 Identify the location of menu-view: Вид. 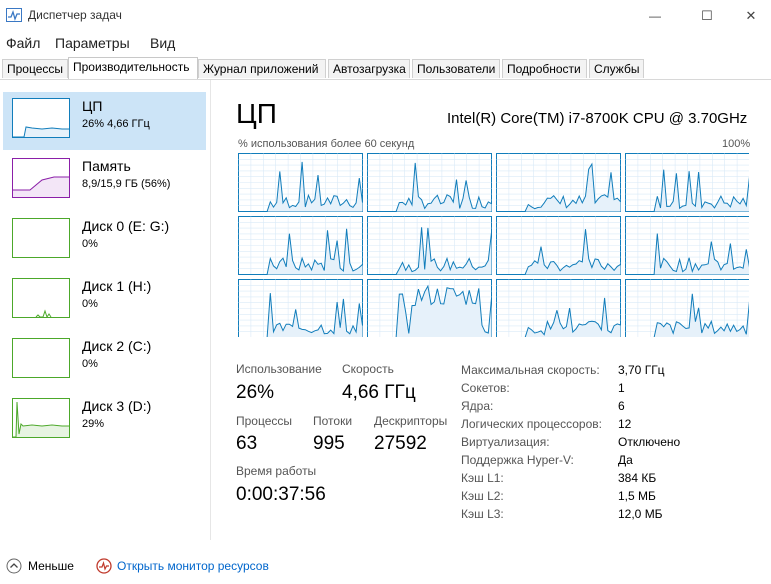
(162, 43).